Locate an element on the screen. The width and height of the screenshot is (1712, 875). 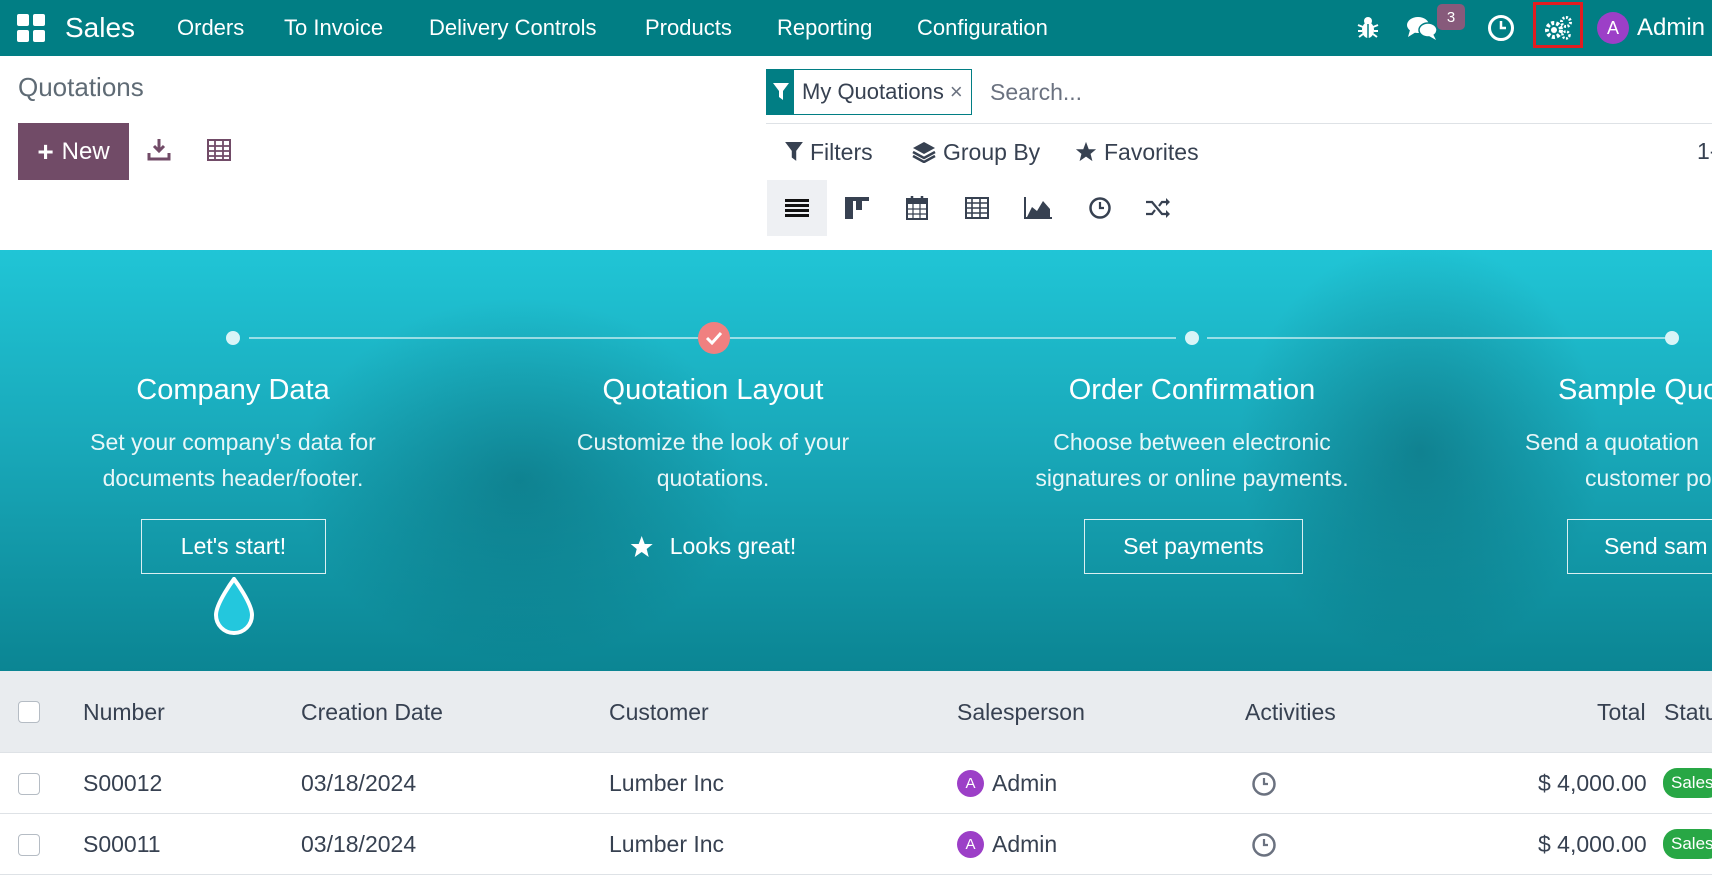
cell-number: S00011 is located at coordinates (122, 844).